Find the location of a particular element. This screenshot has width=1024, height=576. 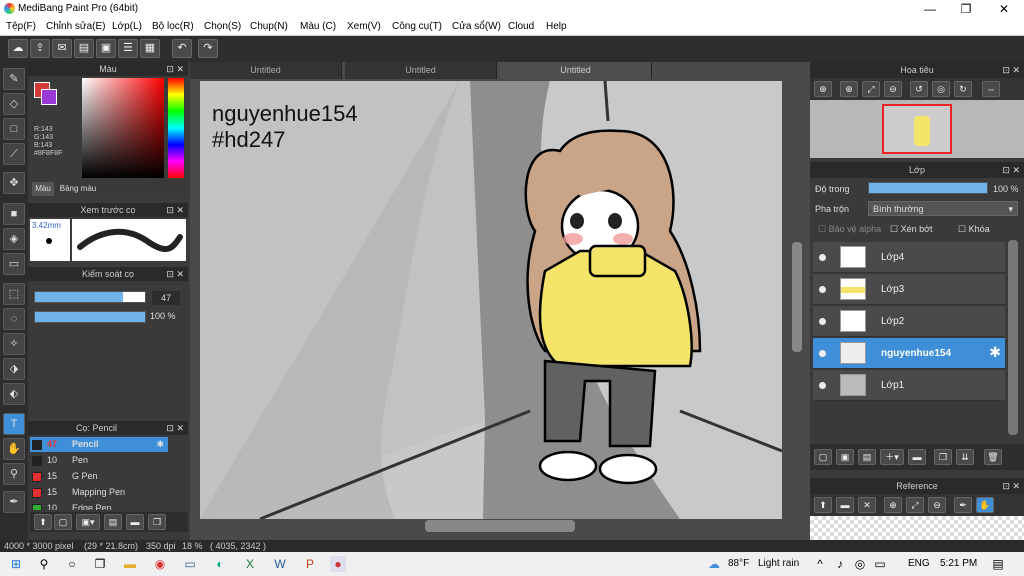

dropper-tool-icon: ⚲ is located at coordinates (14, 474).